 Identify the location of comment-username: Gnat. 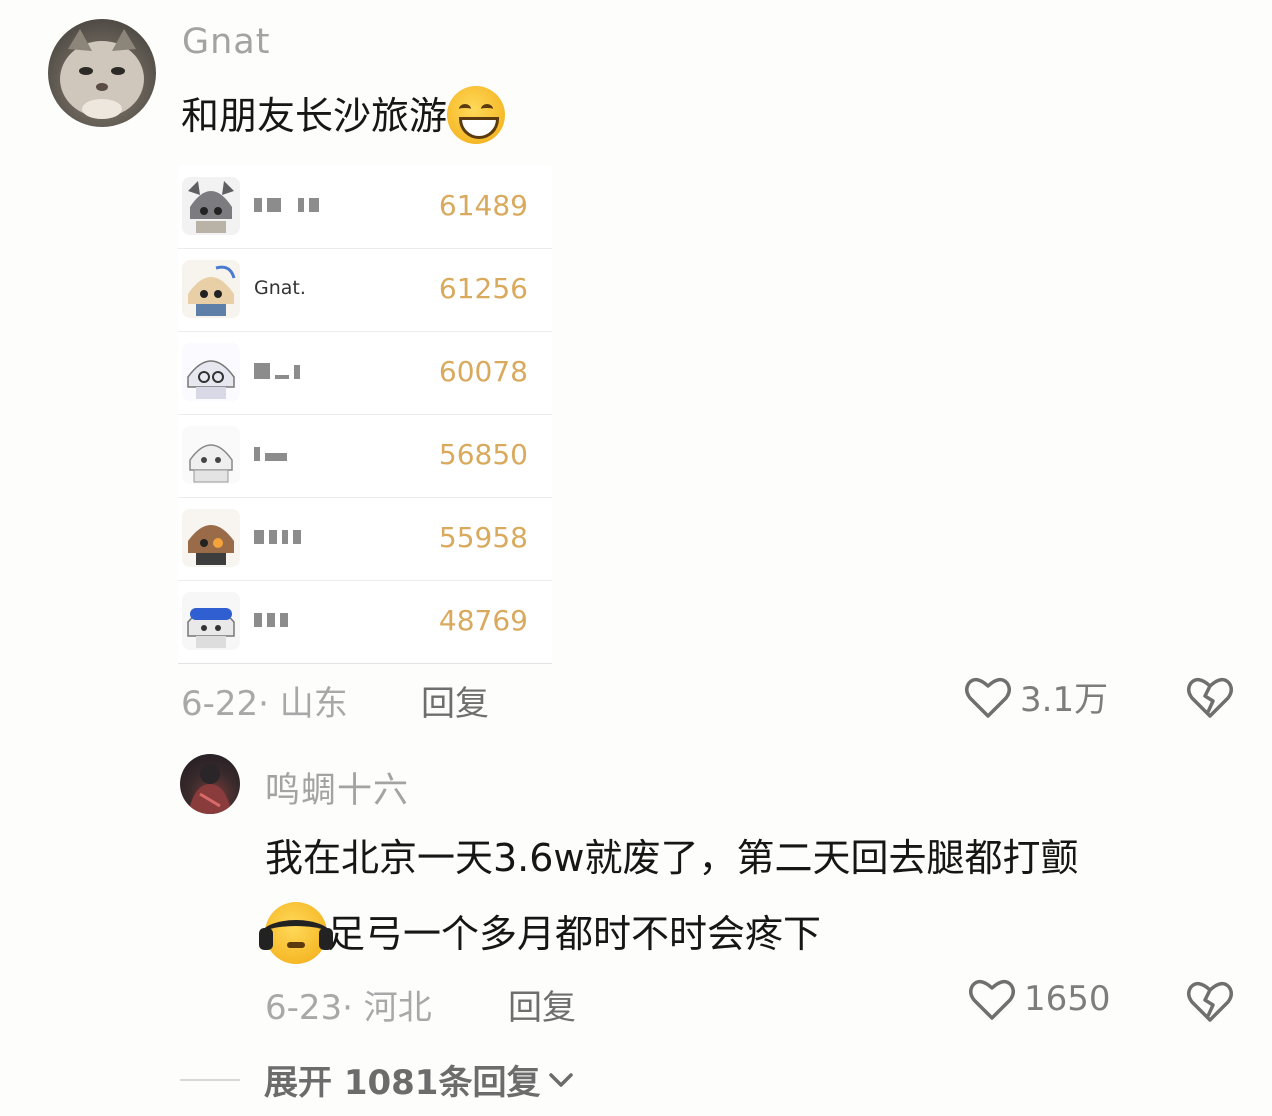
(226, 42).